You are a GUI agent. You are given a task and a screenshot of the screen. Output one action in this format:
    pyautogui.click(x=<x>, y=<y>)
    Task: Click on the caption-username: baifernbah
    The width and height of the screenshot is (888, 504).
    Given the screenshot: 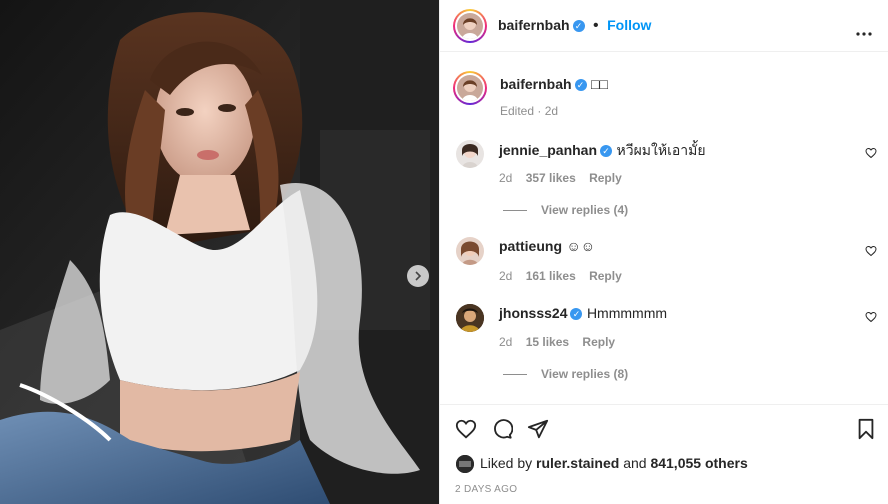 What is the action you would take?
    pyautogui.click(x=536, y=84)
    